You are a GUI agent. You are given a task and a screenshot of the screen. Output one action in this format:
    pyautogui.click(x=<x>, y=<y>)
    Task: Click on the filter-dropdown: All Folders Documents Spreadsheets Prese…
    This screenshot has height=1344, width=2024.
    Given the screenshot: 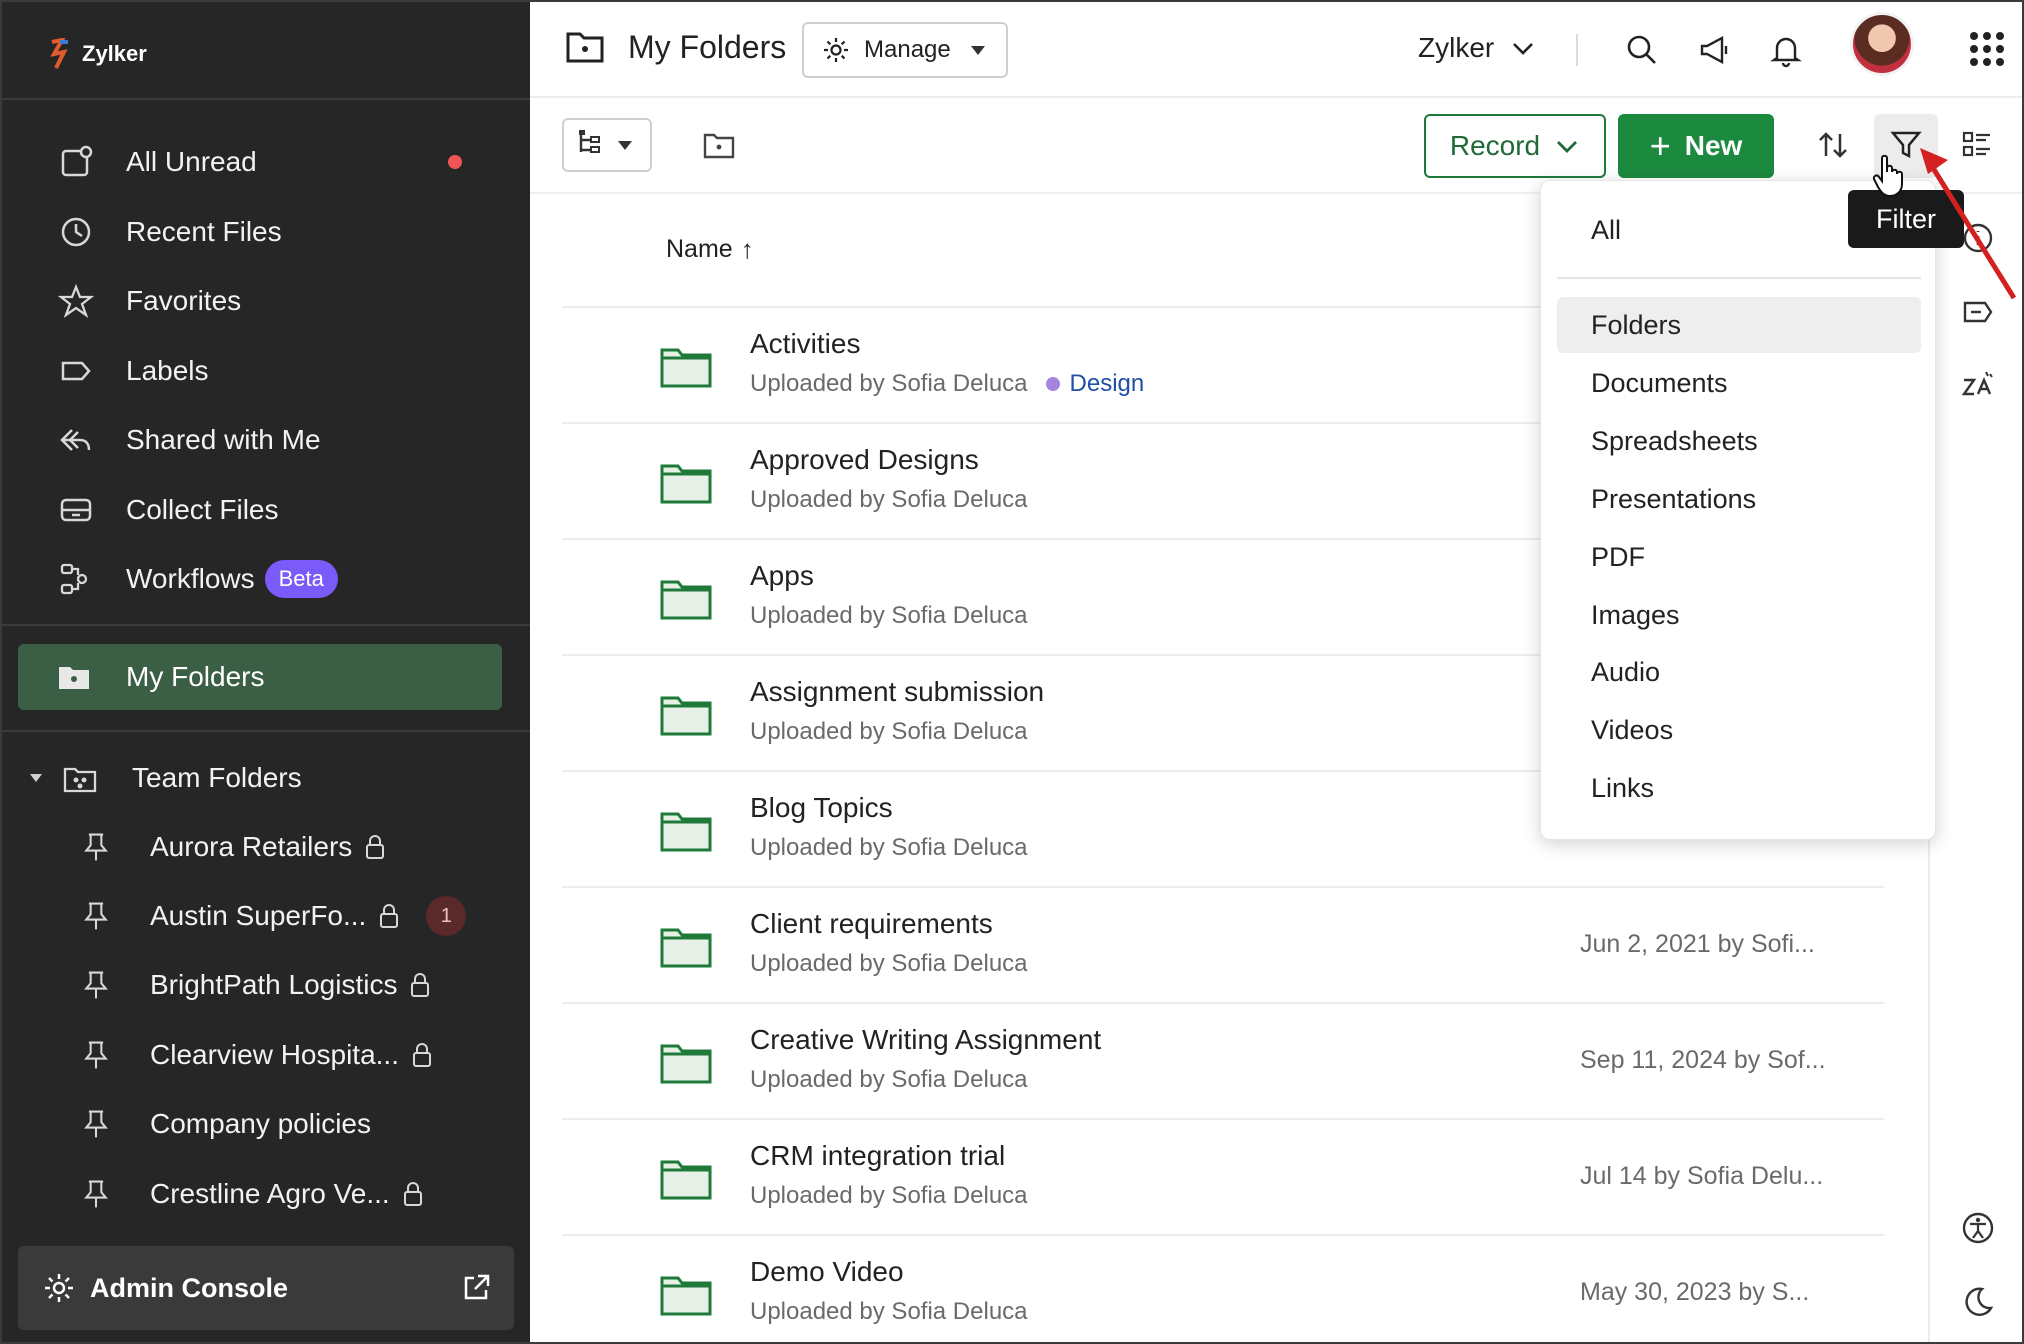 What is the action you would take?
    pyautogui.click(x=1738, y=510)
    